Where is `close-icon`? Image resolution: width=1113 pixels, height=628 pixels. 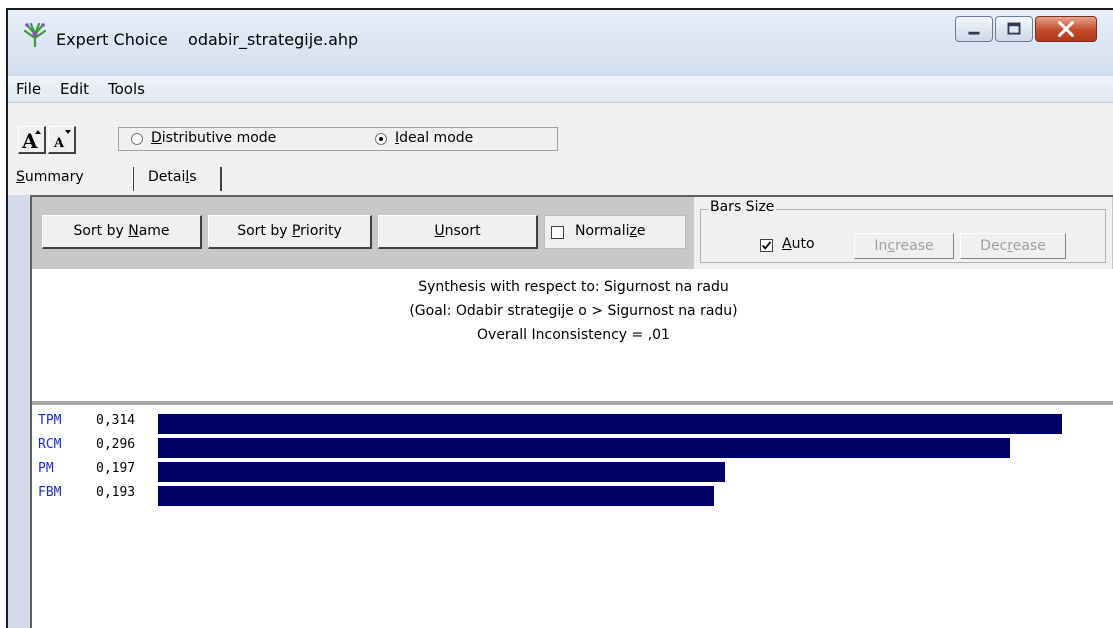
close-icon is located at coordinates (1066, 29).